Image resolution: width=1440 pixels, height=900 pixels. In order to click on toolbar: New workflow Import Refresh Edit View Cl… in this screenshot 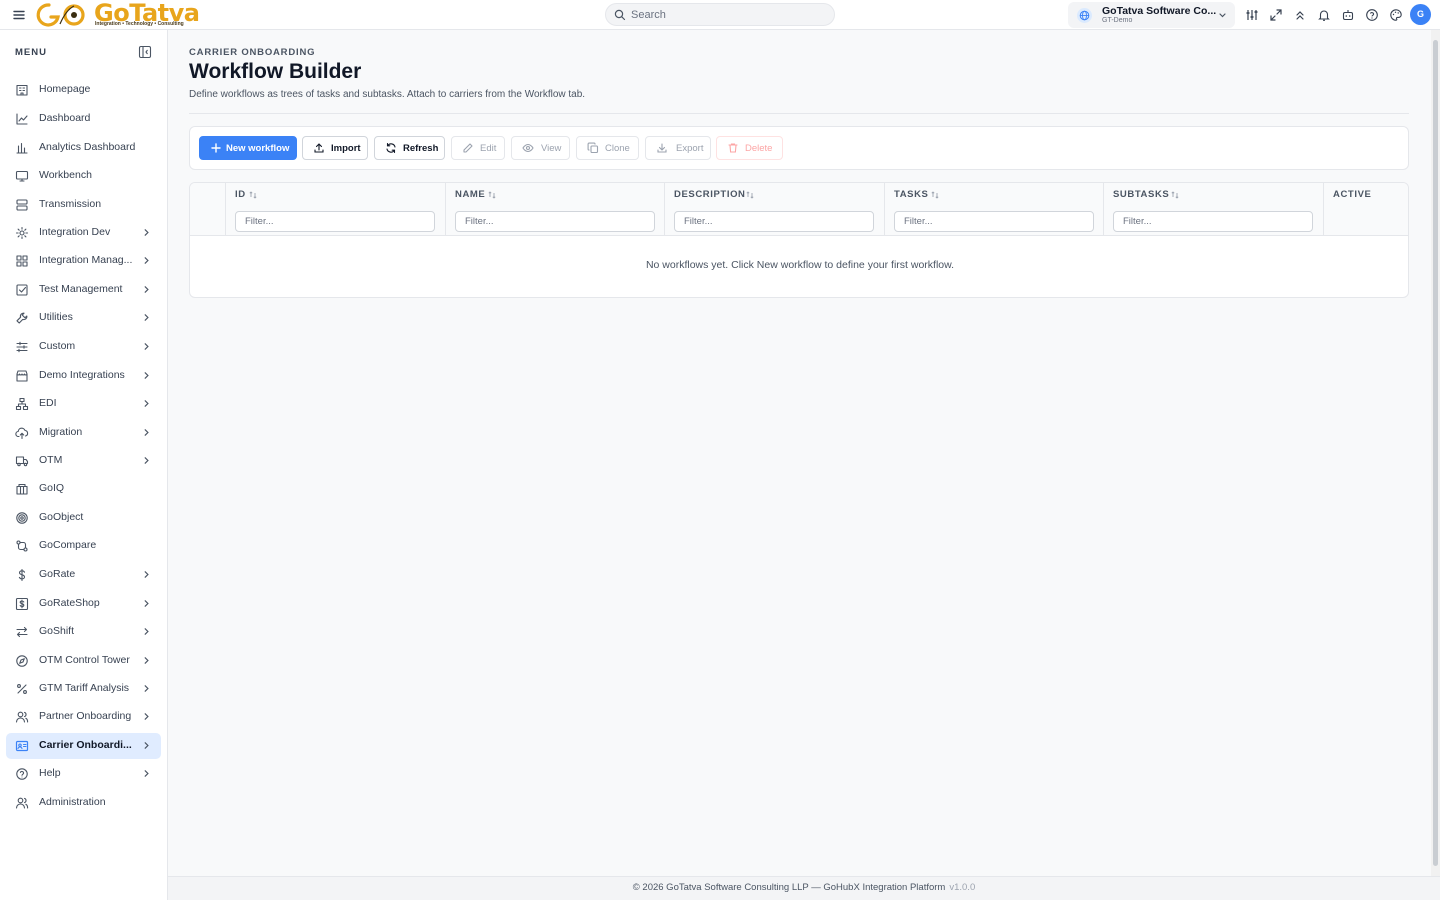, I will do `click(799, 148)`.